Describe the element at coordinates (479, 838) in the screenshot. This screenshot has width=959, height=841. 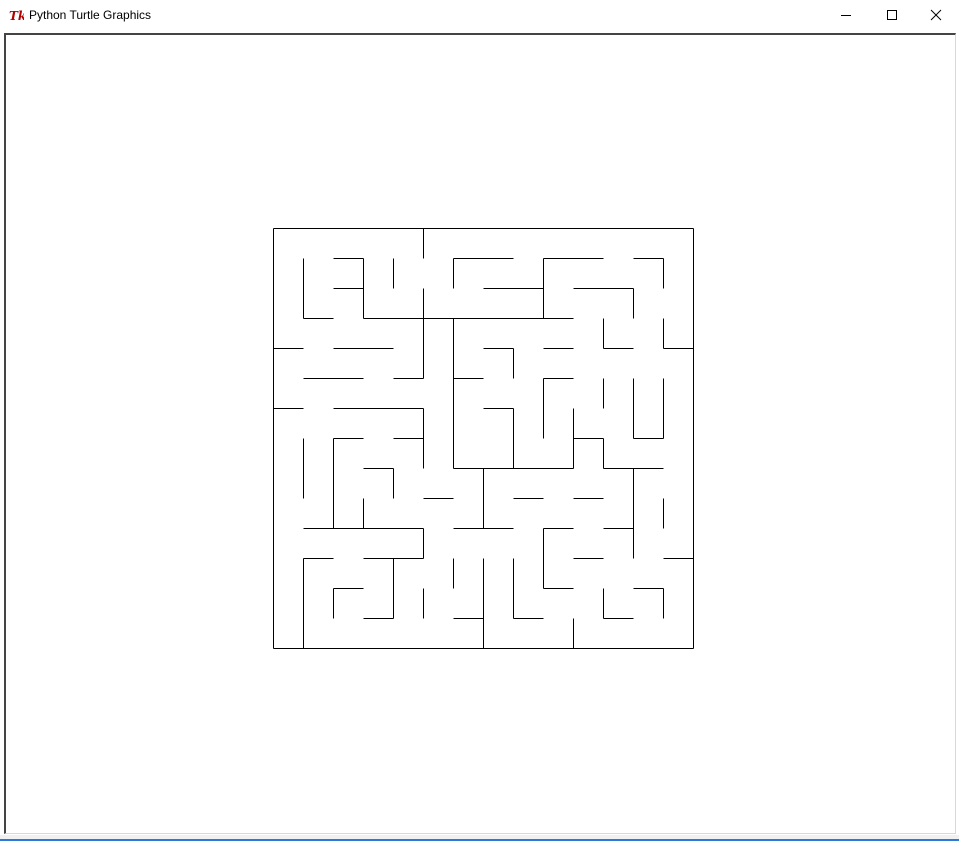
I see `taskbar-edge` at that location.